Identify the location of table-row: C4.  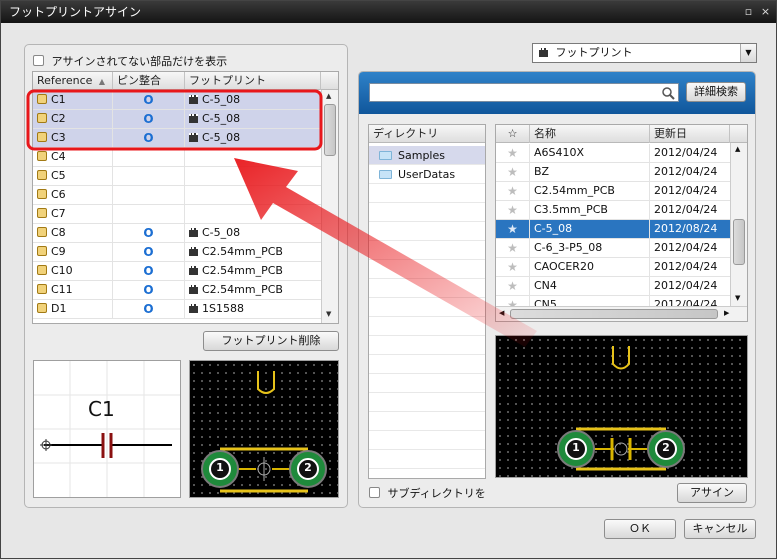
(177, 157).